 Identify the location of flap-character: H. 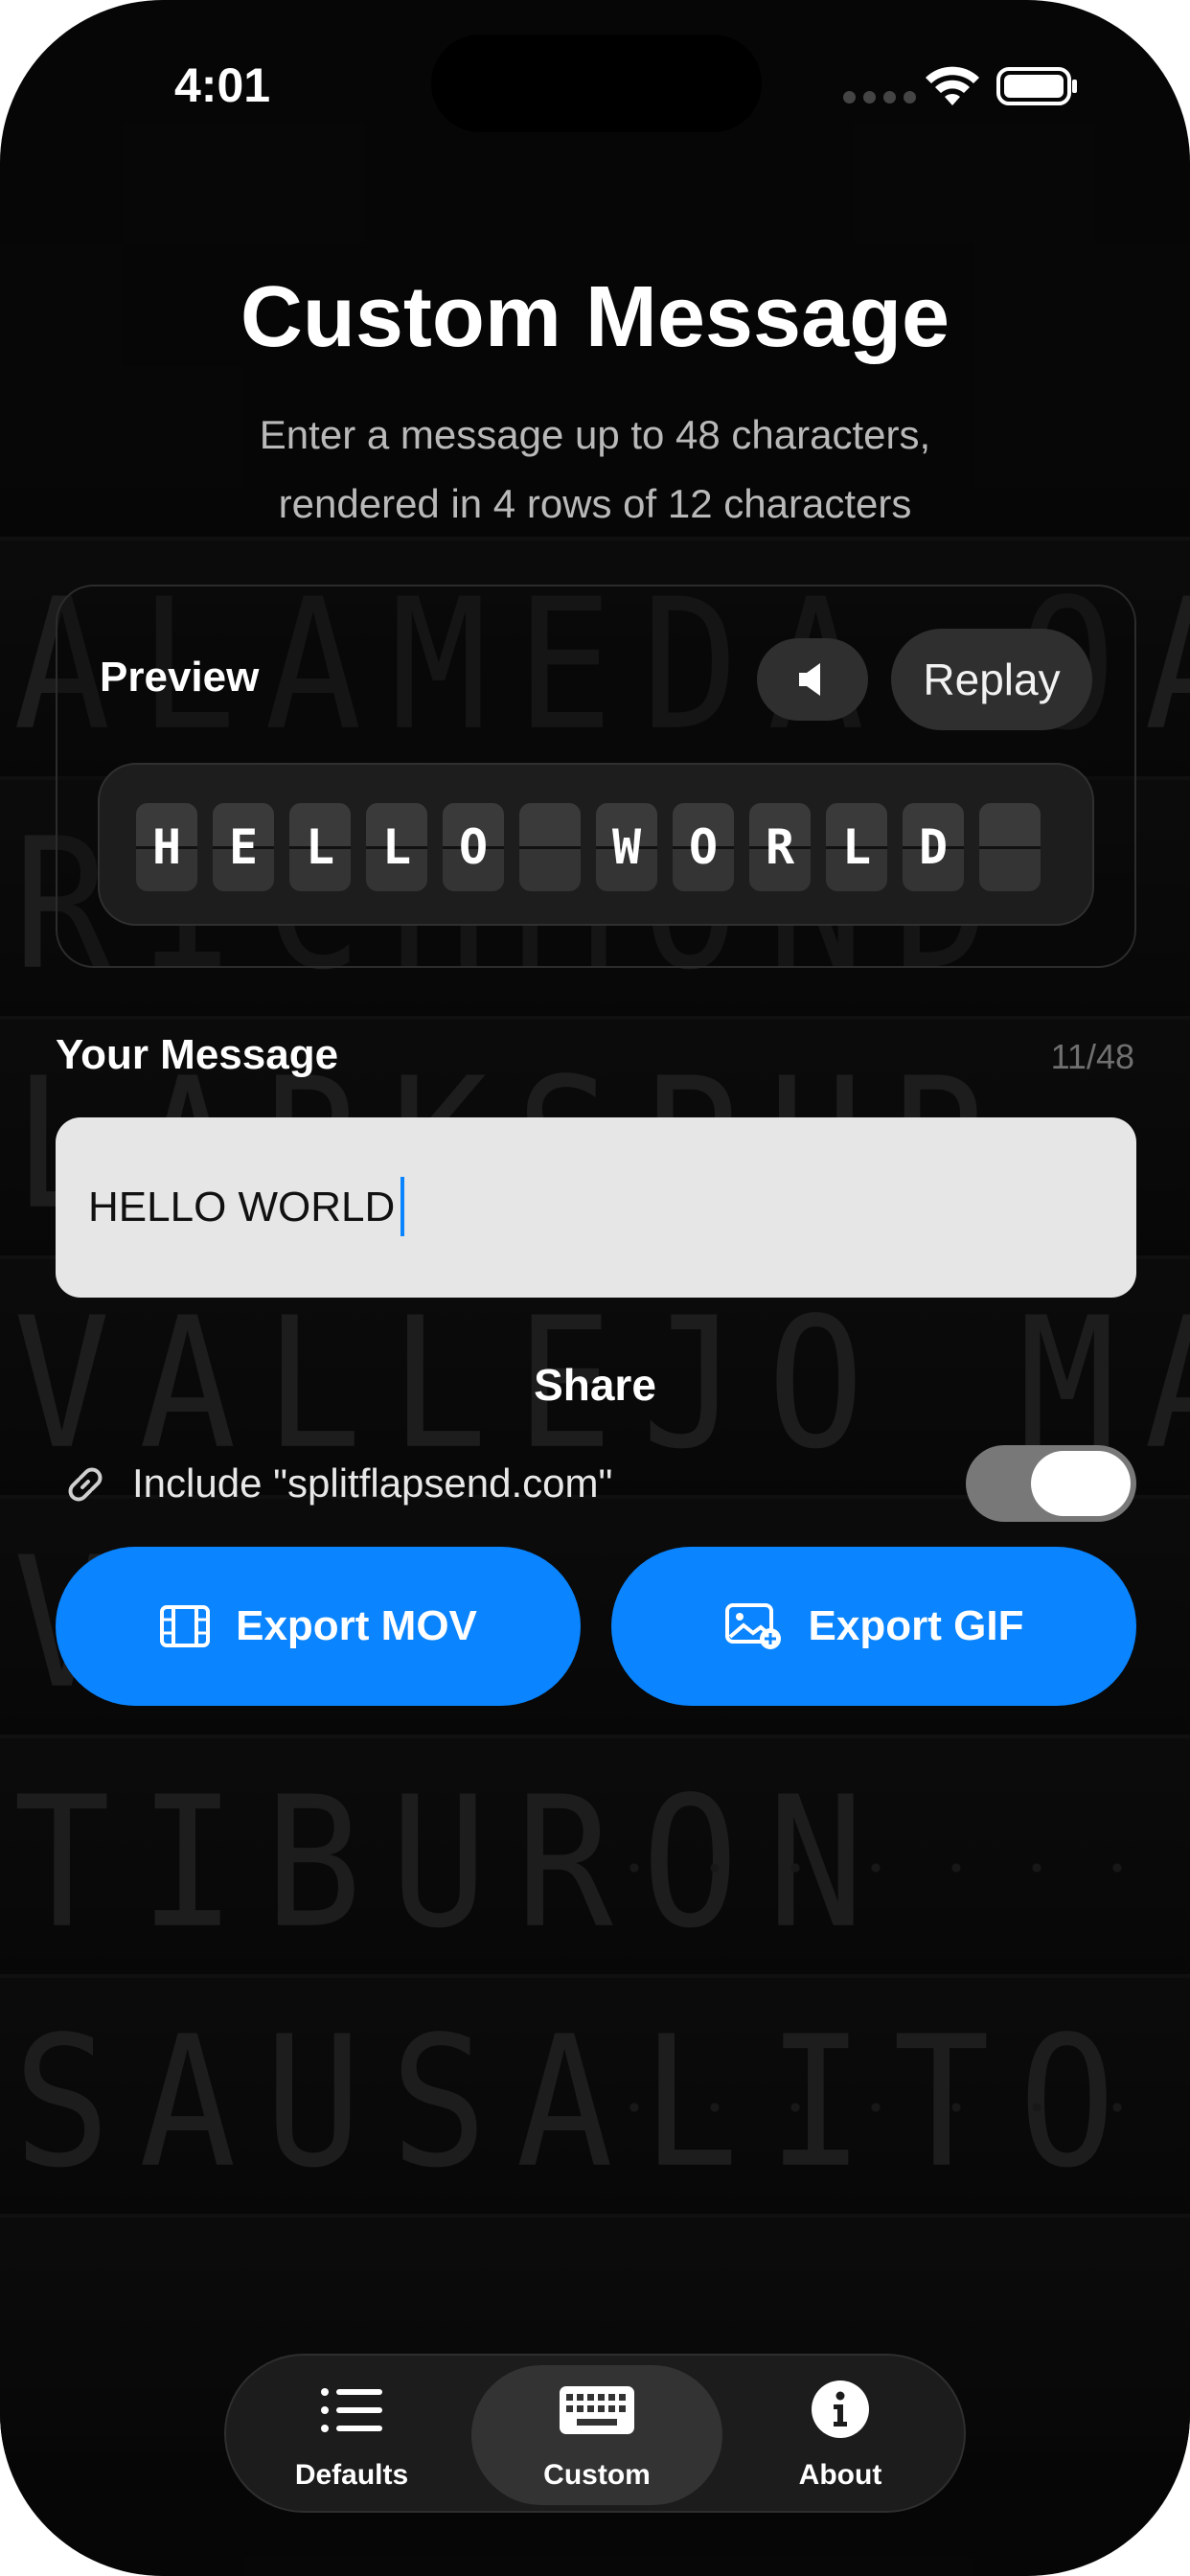
(167, 847).